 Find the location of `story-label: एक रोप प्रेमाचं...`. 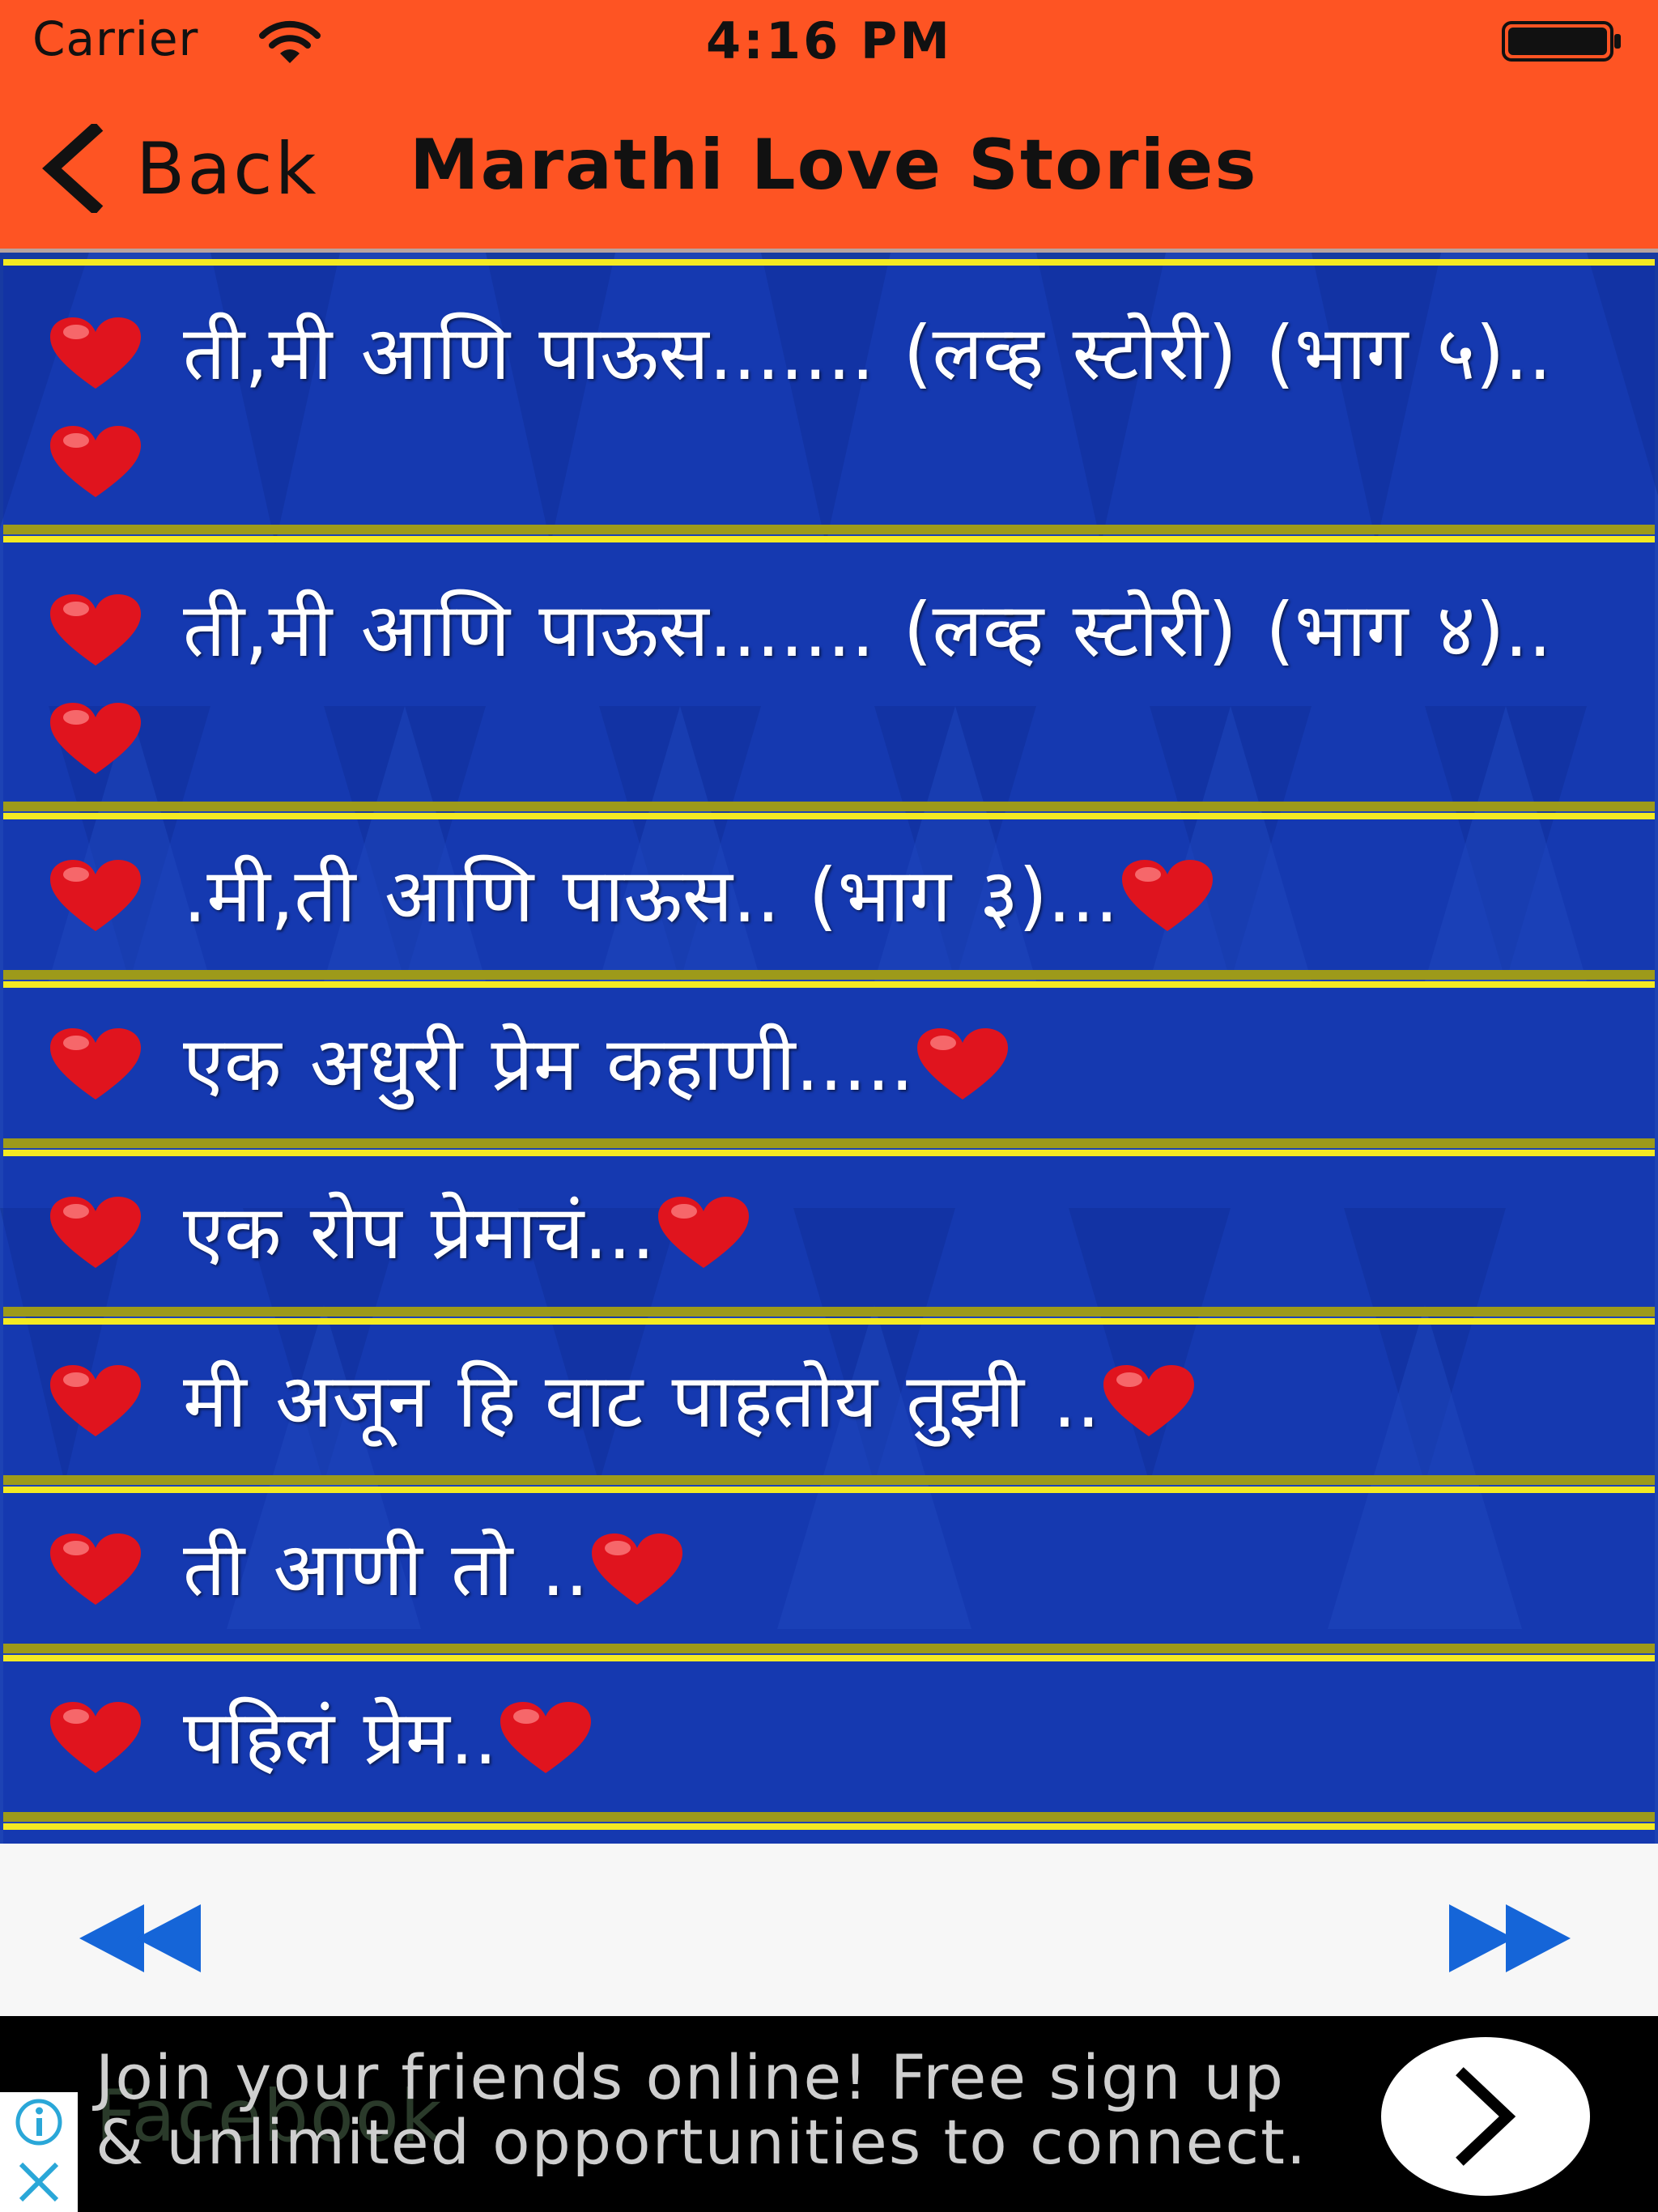

story-label: एक रोप प्रेमाचं... is located at coordinates (419, 1232).